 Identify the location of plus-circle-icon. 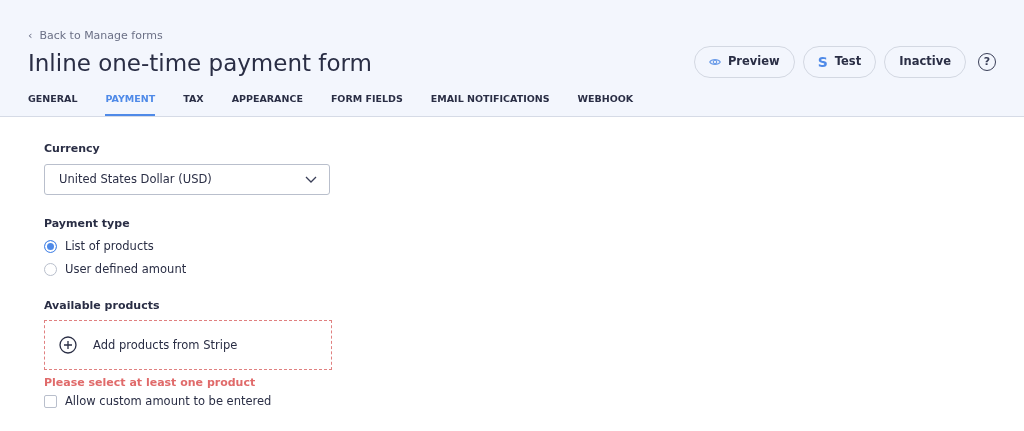
(68, 345).